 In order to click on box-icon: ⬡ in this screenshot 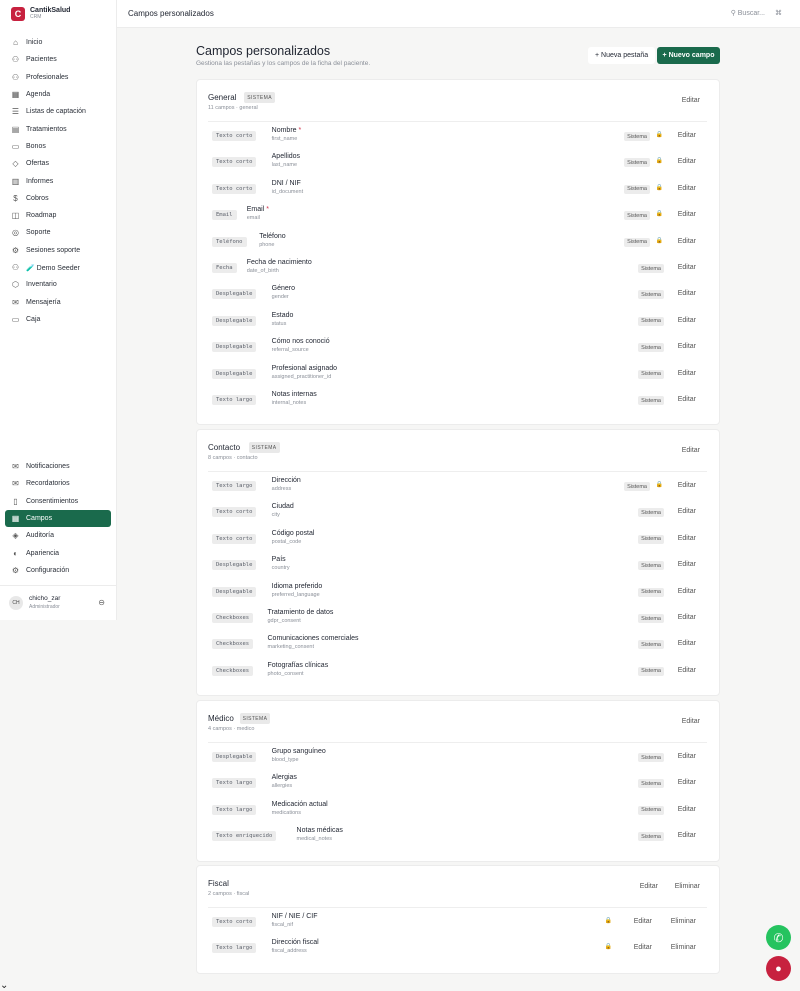, I will do `click(15, 285)`.